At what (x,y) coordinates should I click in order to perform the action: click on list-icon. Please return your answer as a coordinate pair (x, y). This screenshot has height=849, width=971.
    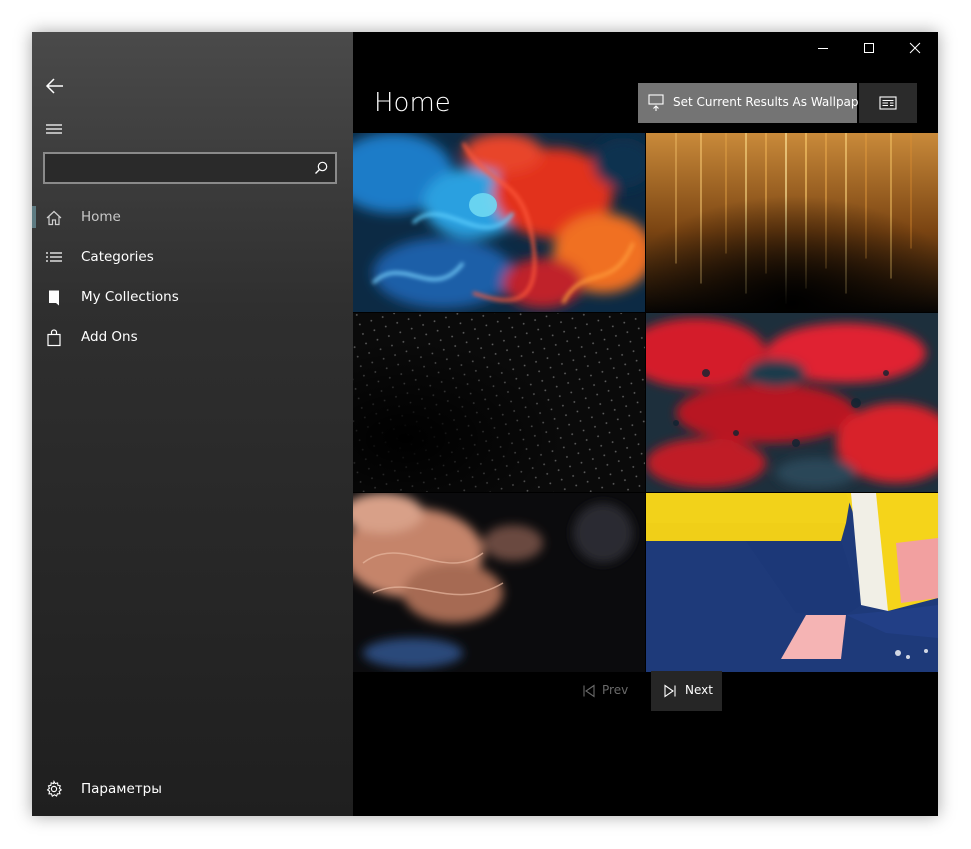
    Looking at the image, I should click on (54, 257).